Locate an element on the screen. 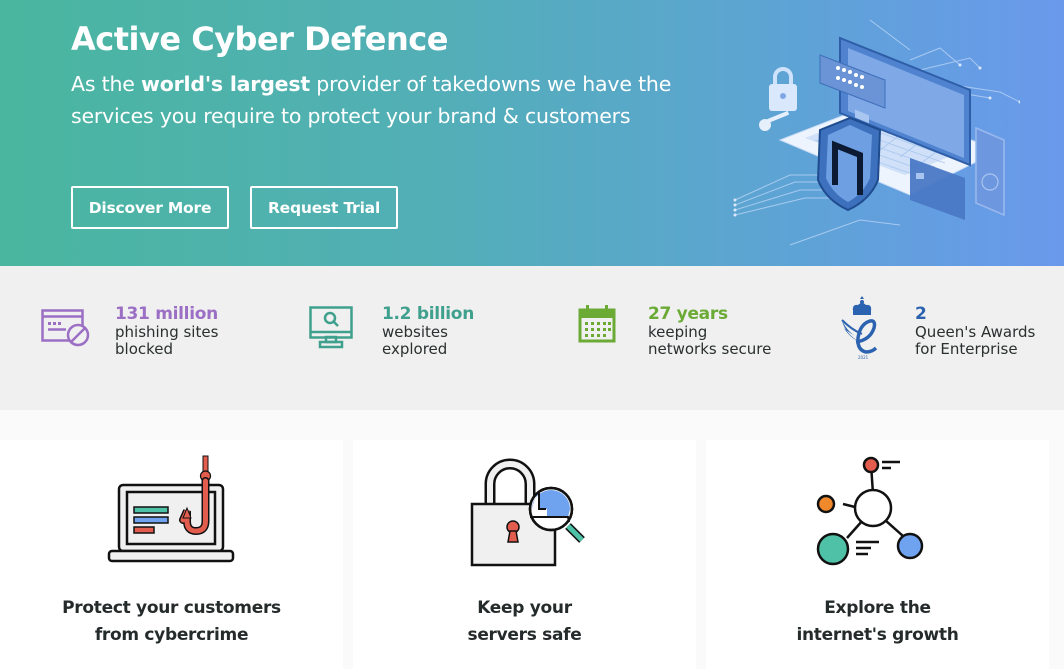 The image size is (1064, 669). calendar-icon is located at coordinates (597, 324).